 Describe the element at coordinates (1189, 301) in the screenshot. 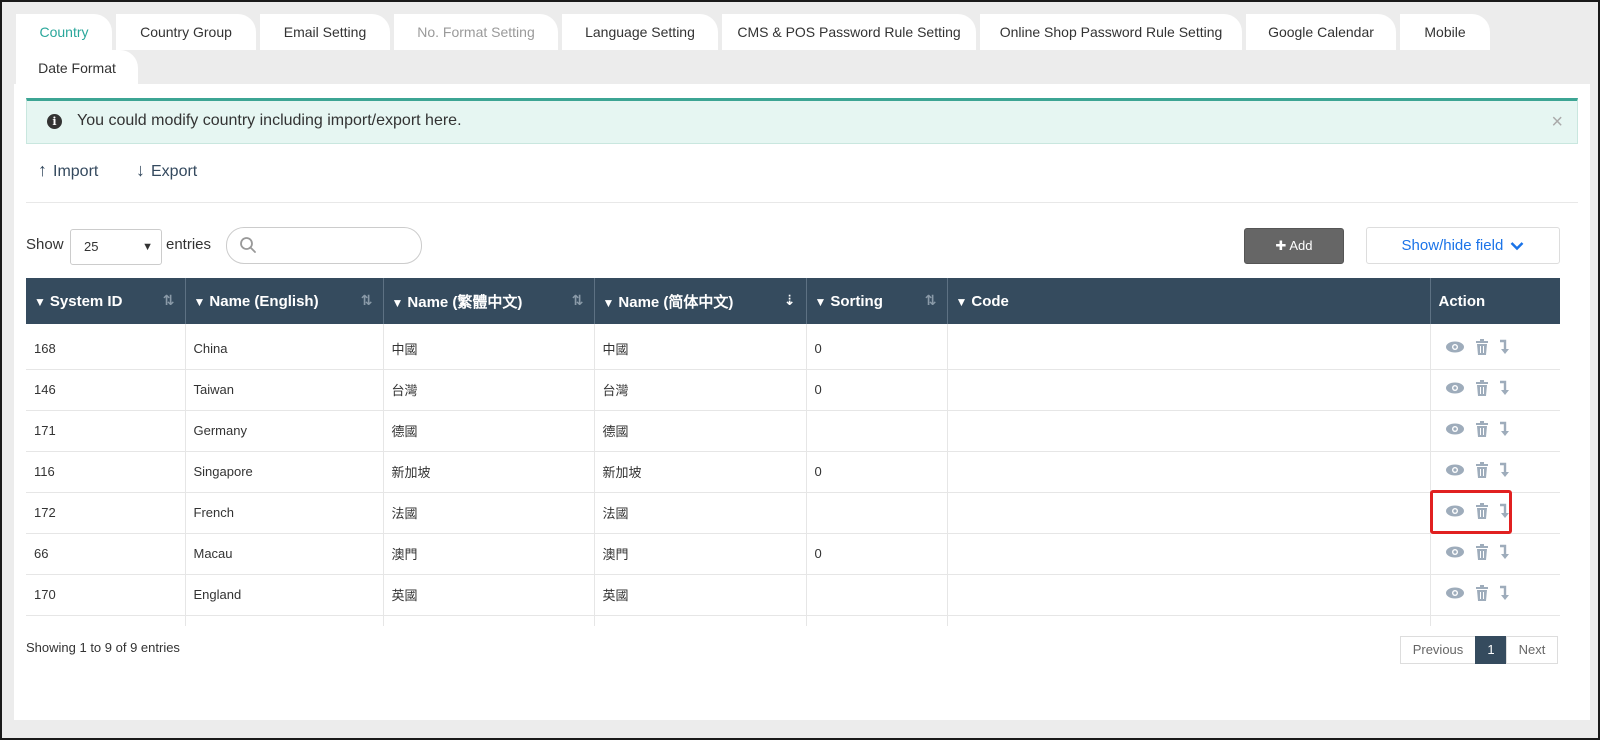

I see `header-code: ▼ Code` at that location.